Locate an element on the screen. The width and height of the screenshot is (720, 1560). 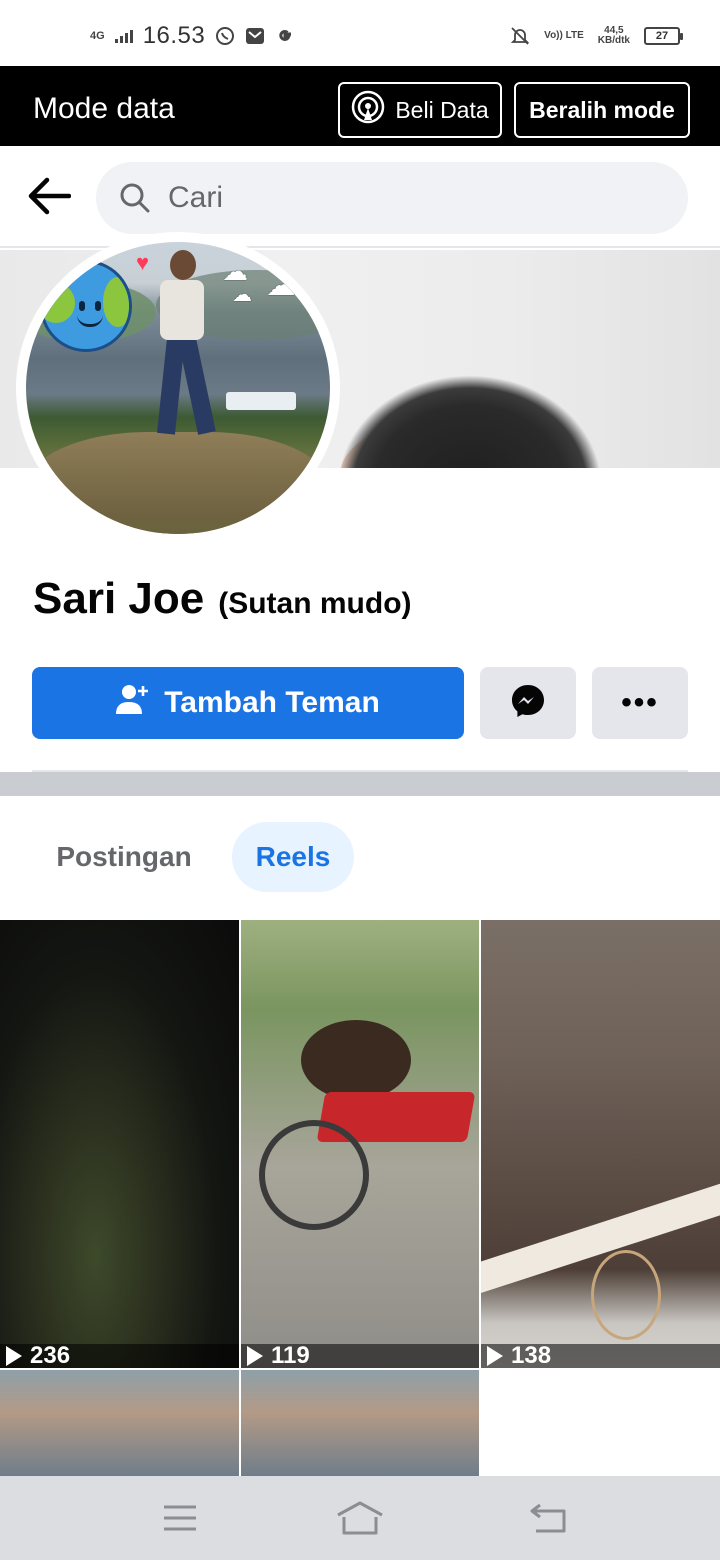
data-mode-title: Mode data is located at coordinates (104, 108).